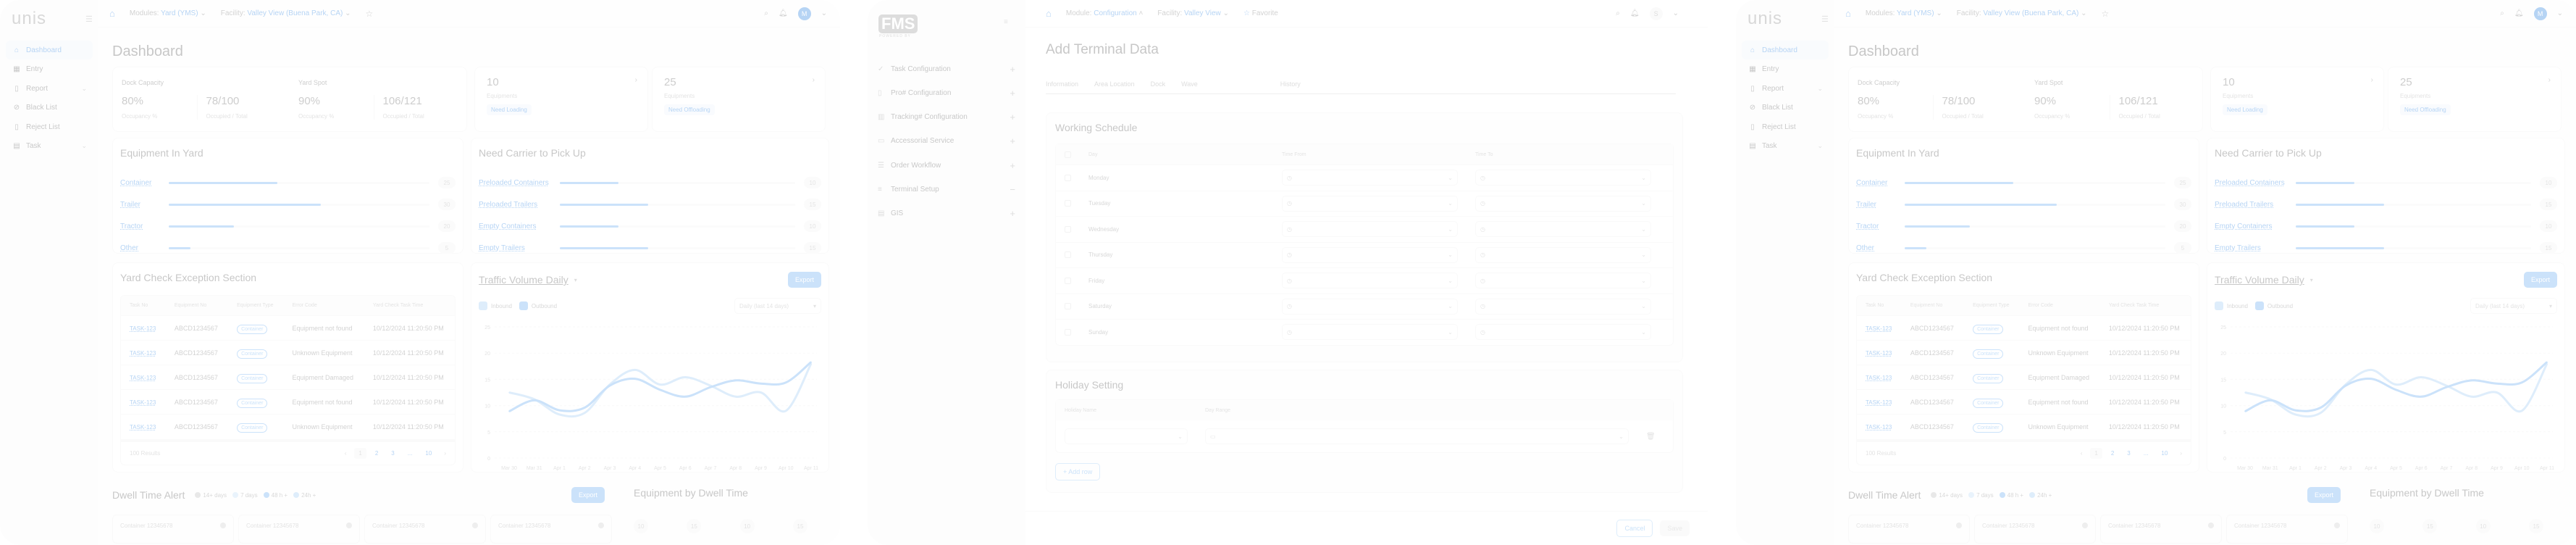 The width and height of the screenshot is (2576, 545). I want to click on tab-history: History, so click(1290, 84).